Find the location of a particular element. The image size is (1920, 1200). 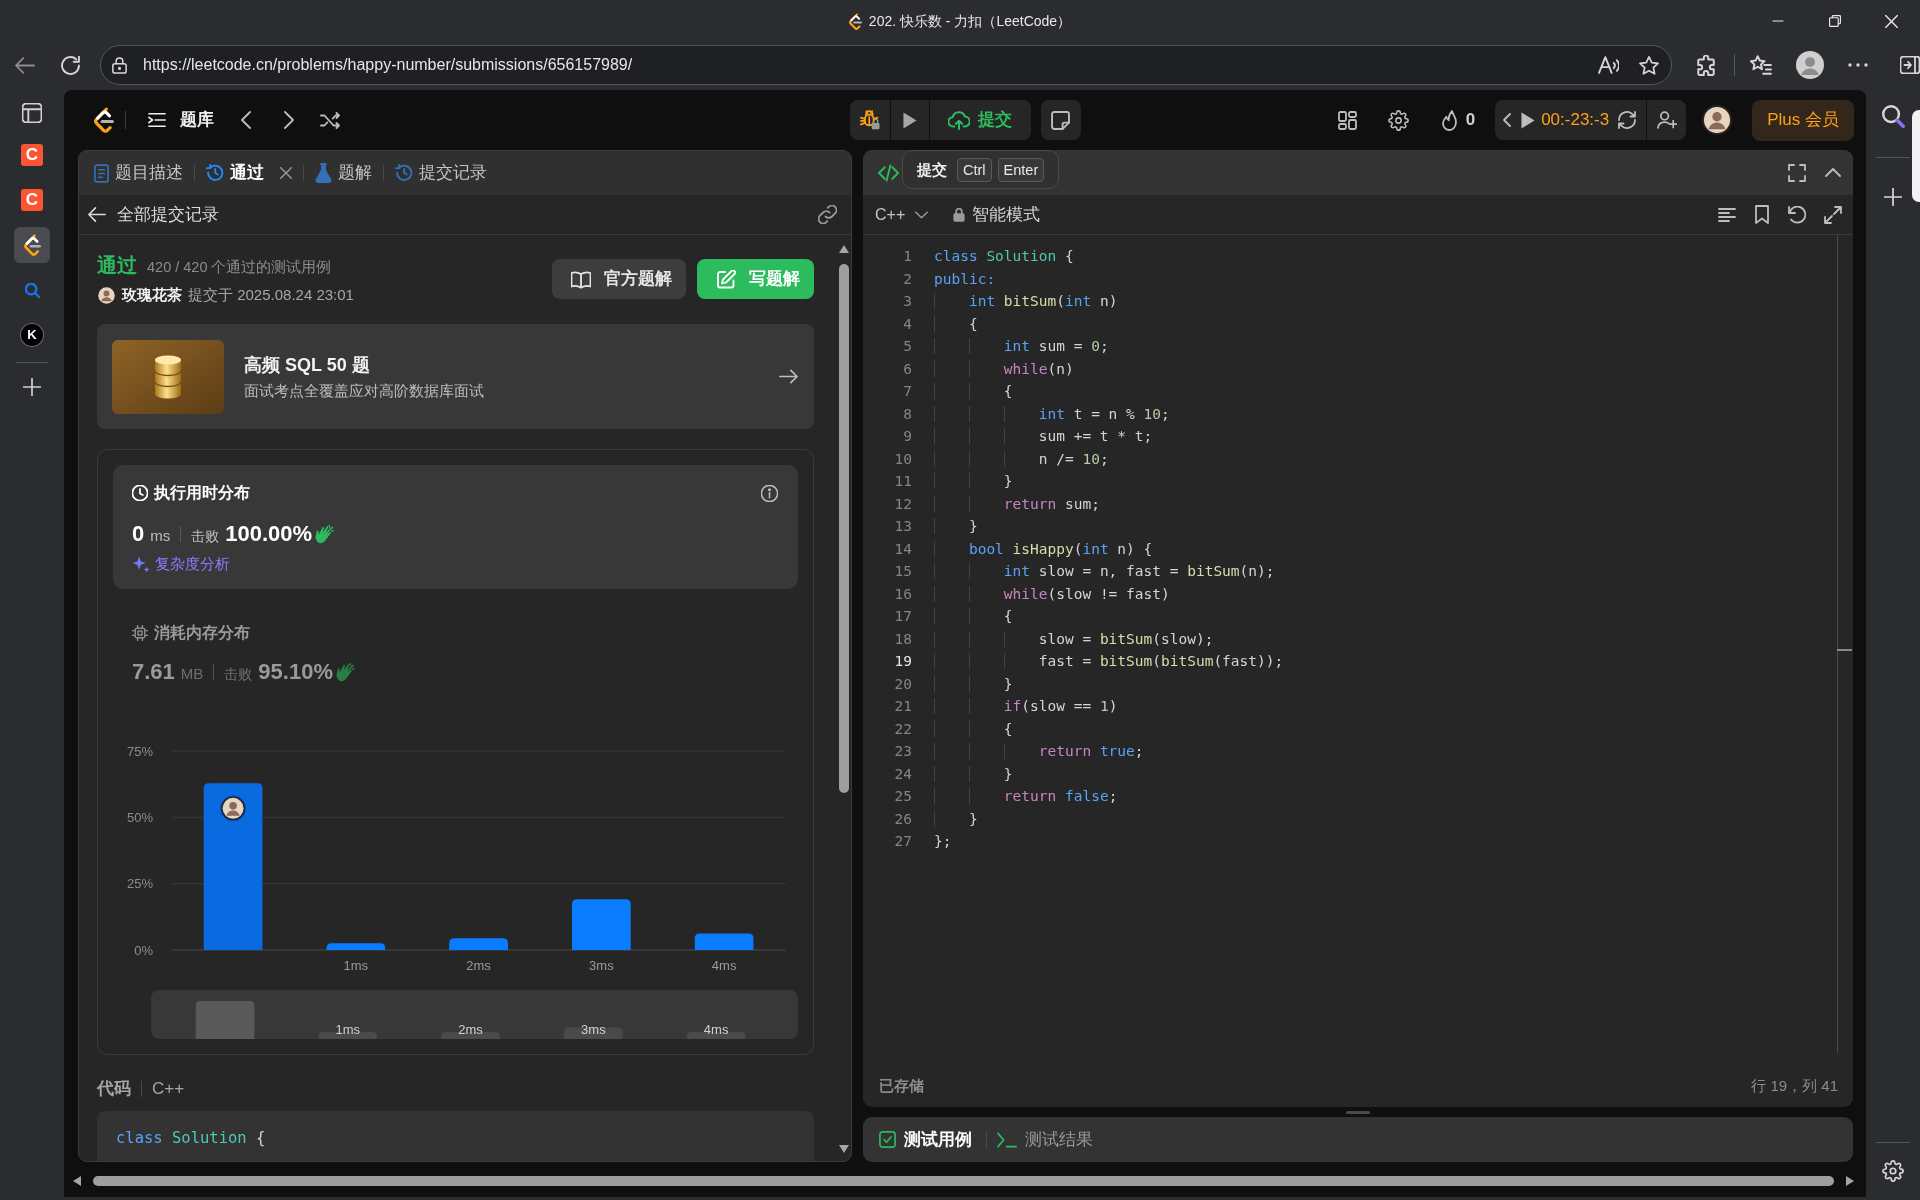

profile-avatar-icon is located at coordinates (1810, 65).